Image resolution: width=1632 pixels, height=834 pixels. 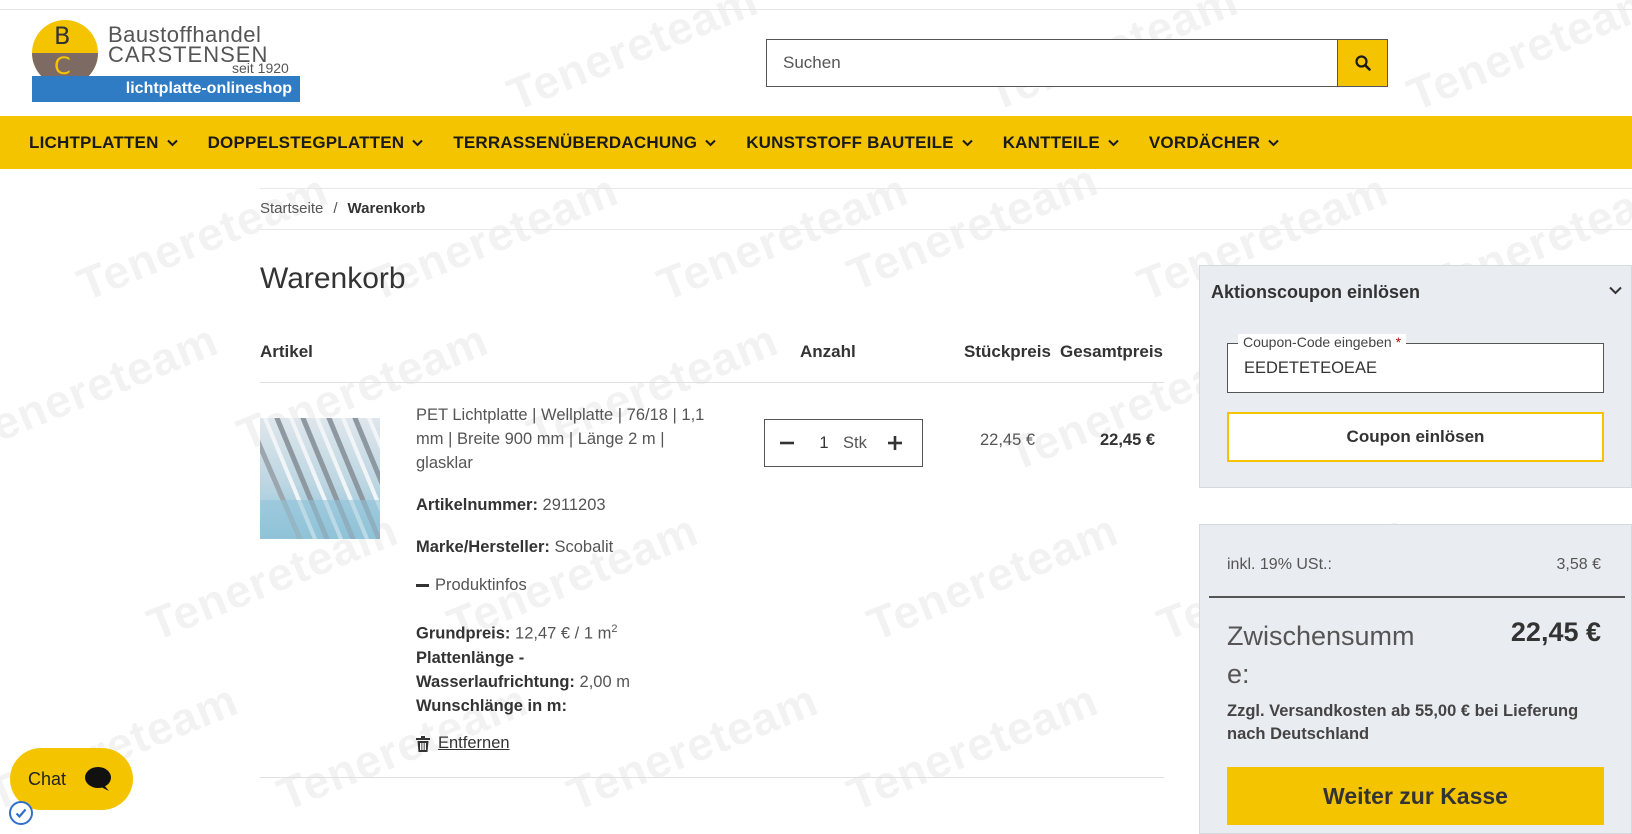 I want to click on panel-length-label: Plattenlänge - Wasserlaufrichtung:, so click(x=495, y=669).